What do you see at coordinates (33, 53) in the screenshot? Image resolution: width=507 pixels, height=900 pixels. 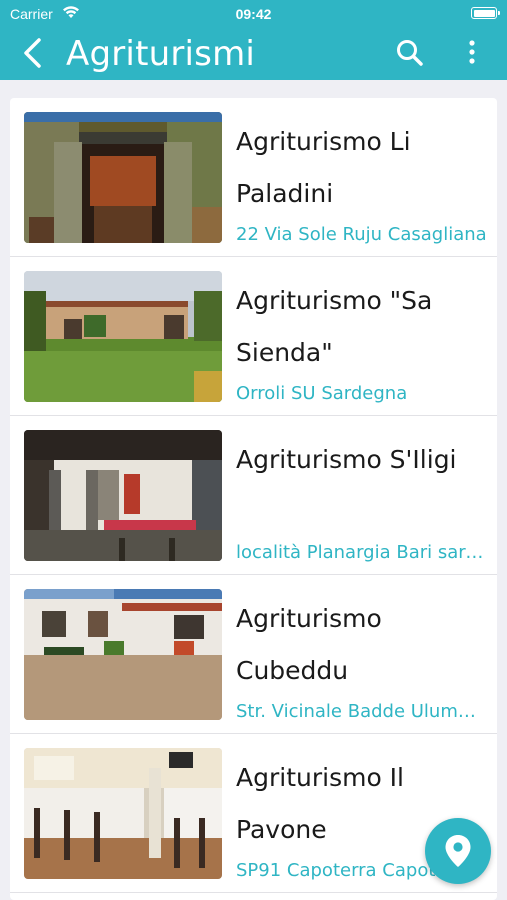 I see `back-chevron-icon` at bounding box center [33, 53].